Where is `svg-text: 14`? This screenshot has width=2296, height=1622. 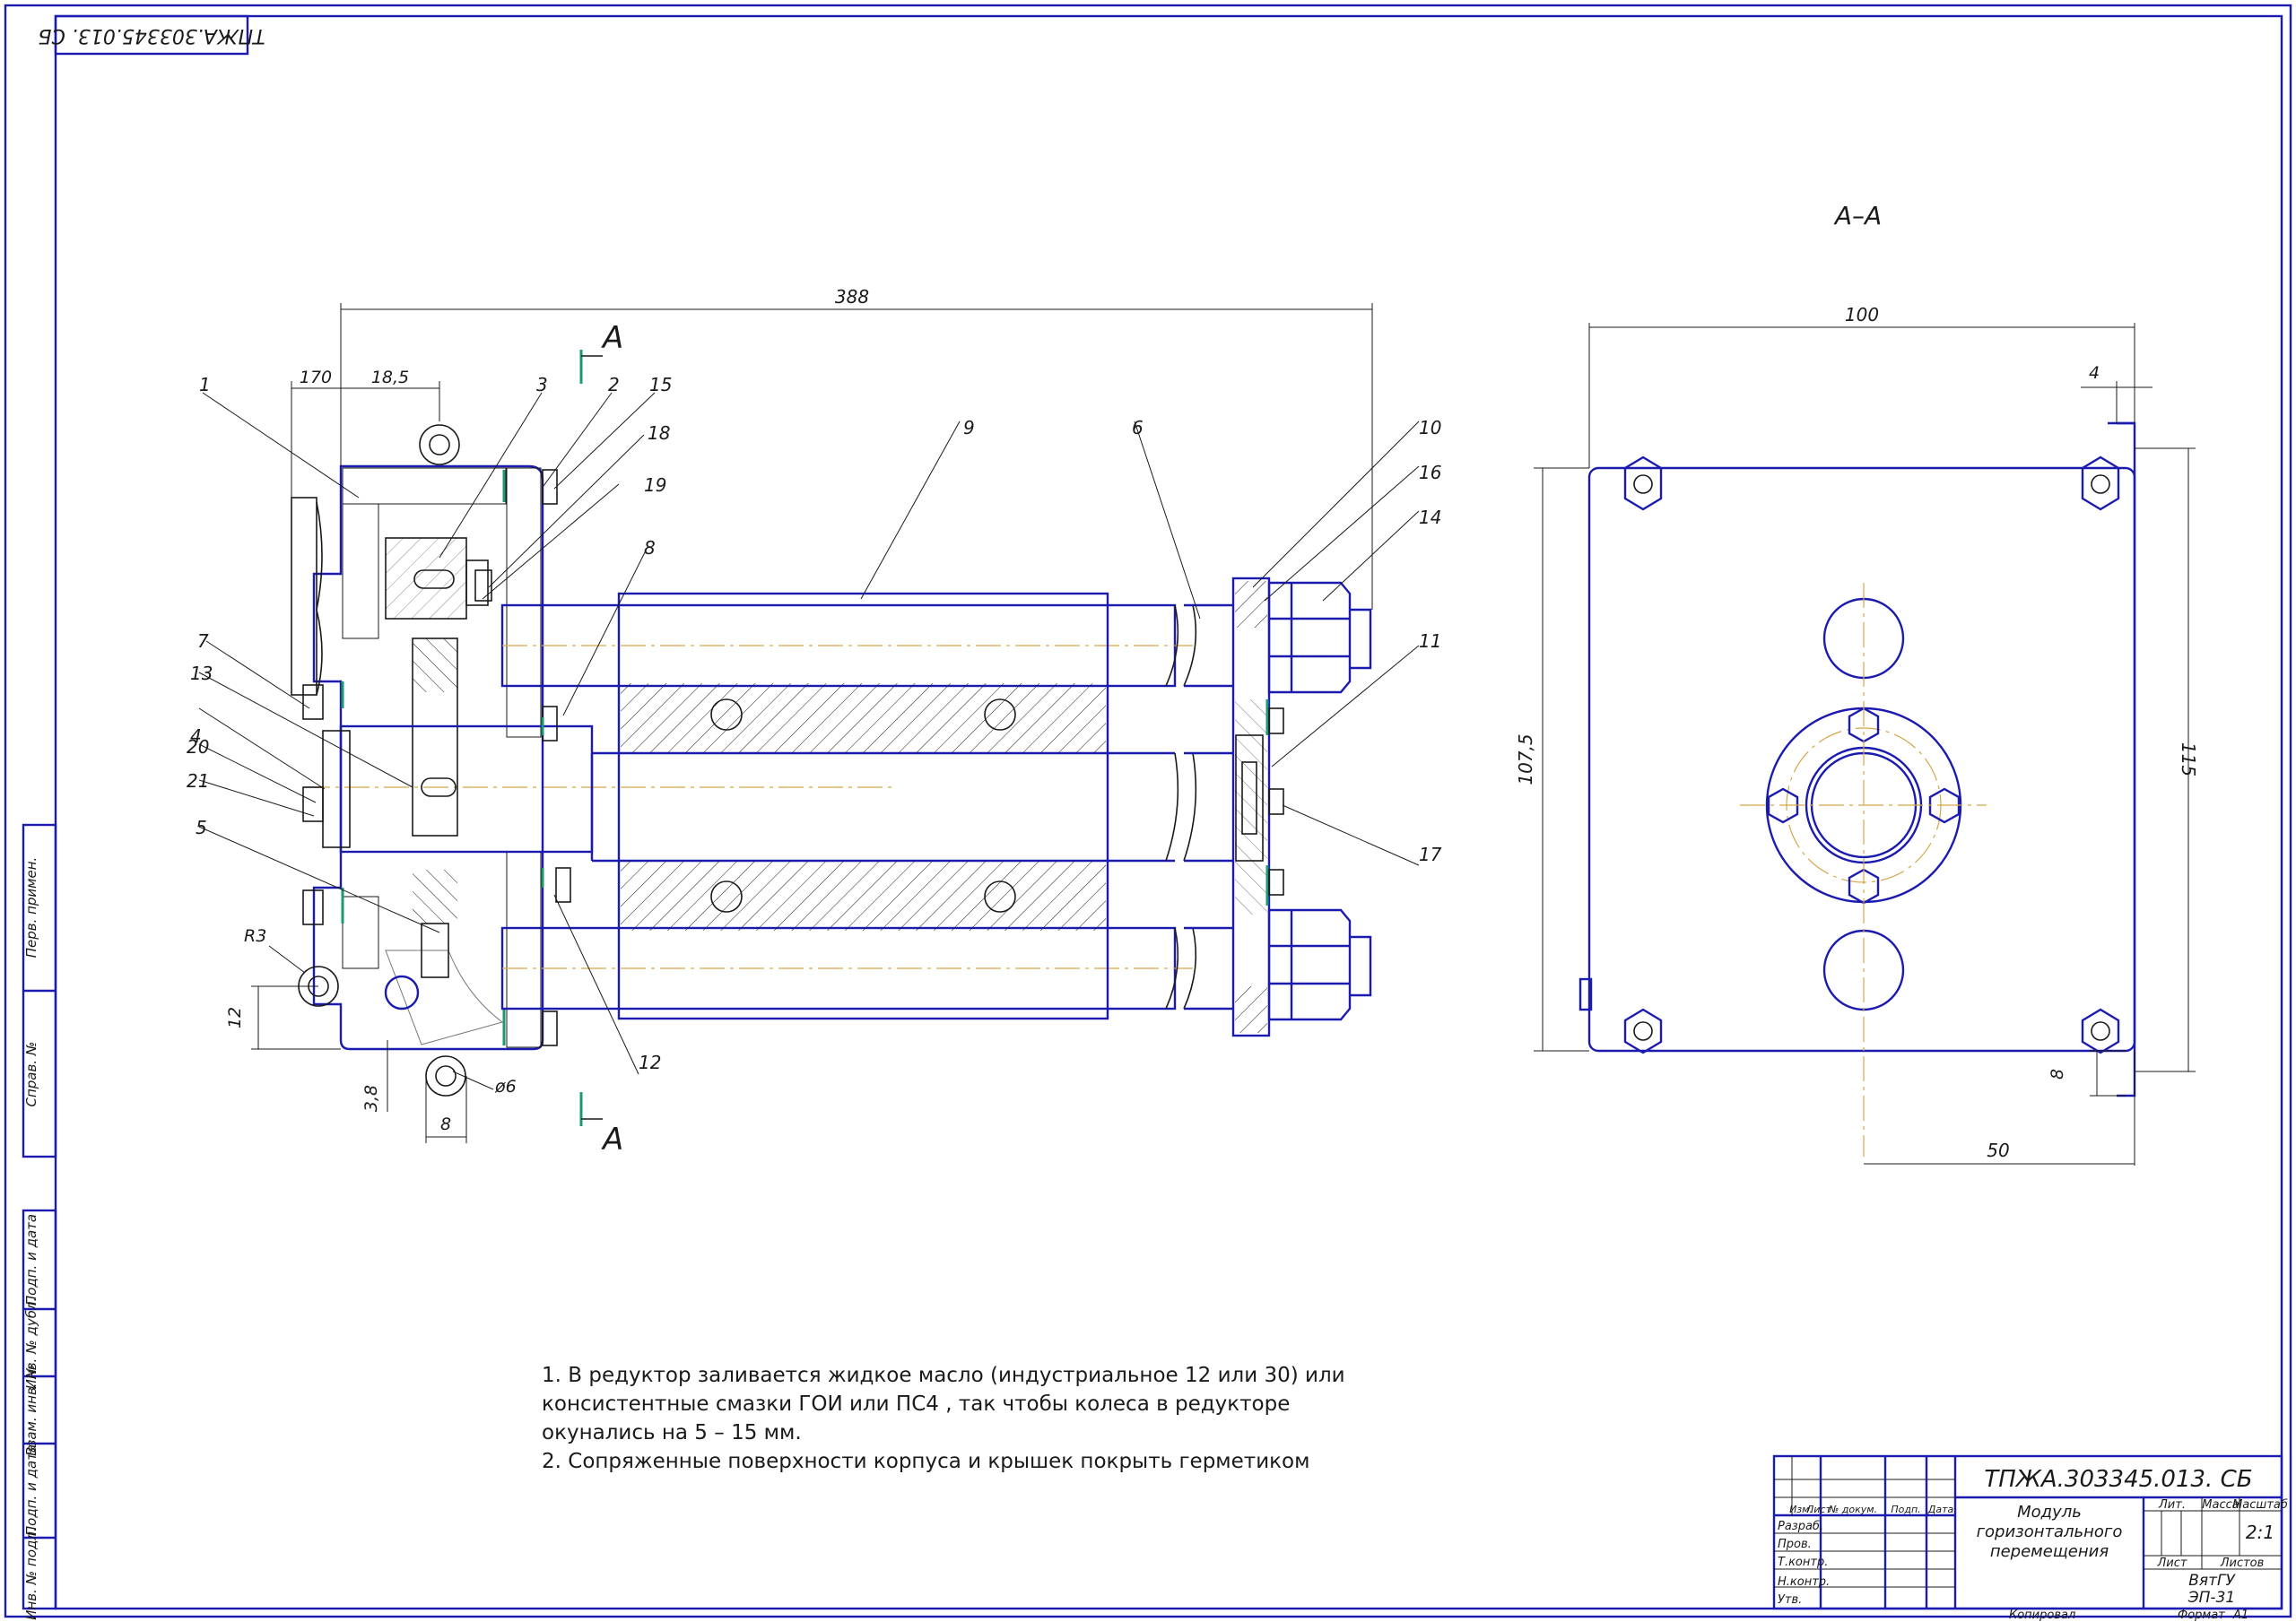 svg-text: 14 is located at coordinates (1430, 517).